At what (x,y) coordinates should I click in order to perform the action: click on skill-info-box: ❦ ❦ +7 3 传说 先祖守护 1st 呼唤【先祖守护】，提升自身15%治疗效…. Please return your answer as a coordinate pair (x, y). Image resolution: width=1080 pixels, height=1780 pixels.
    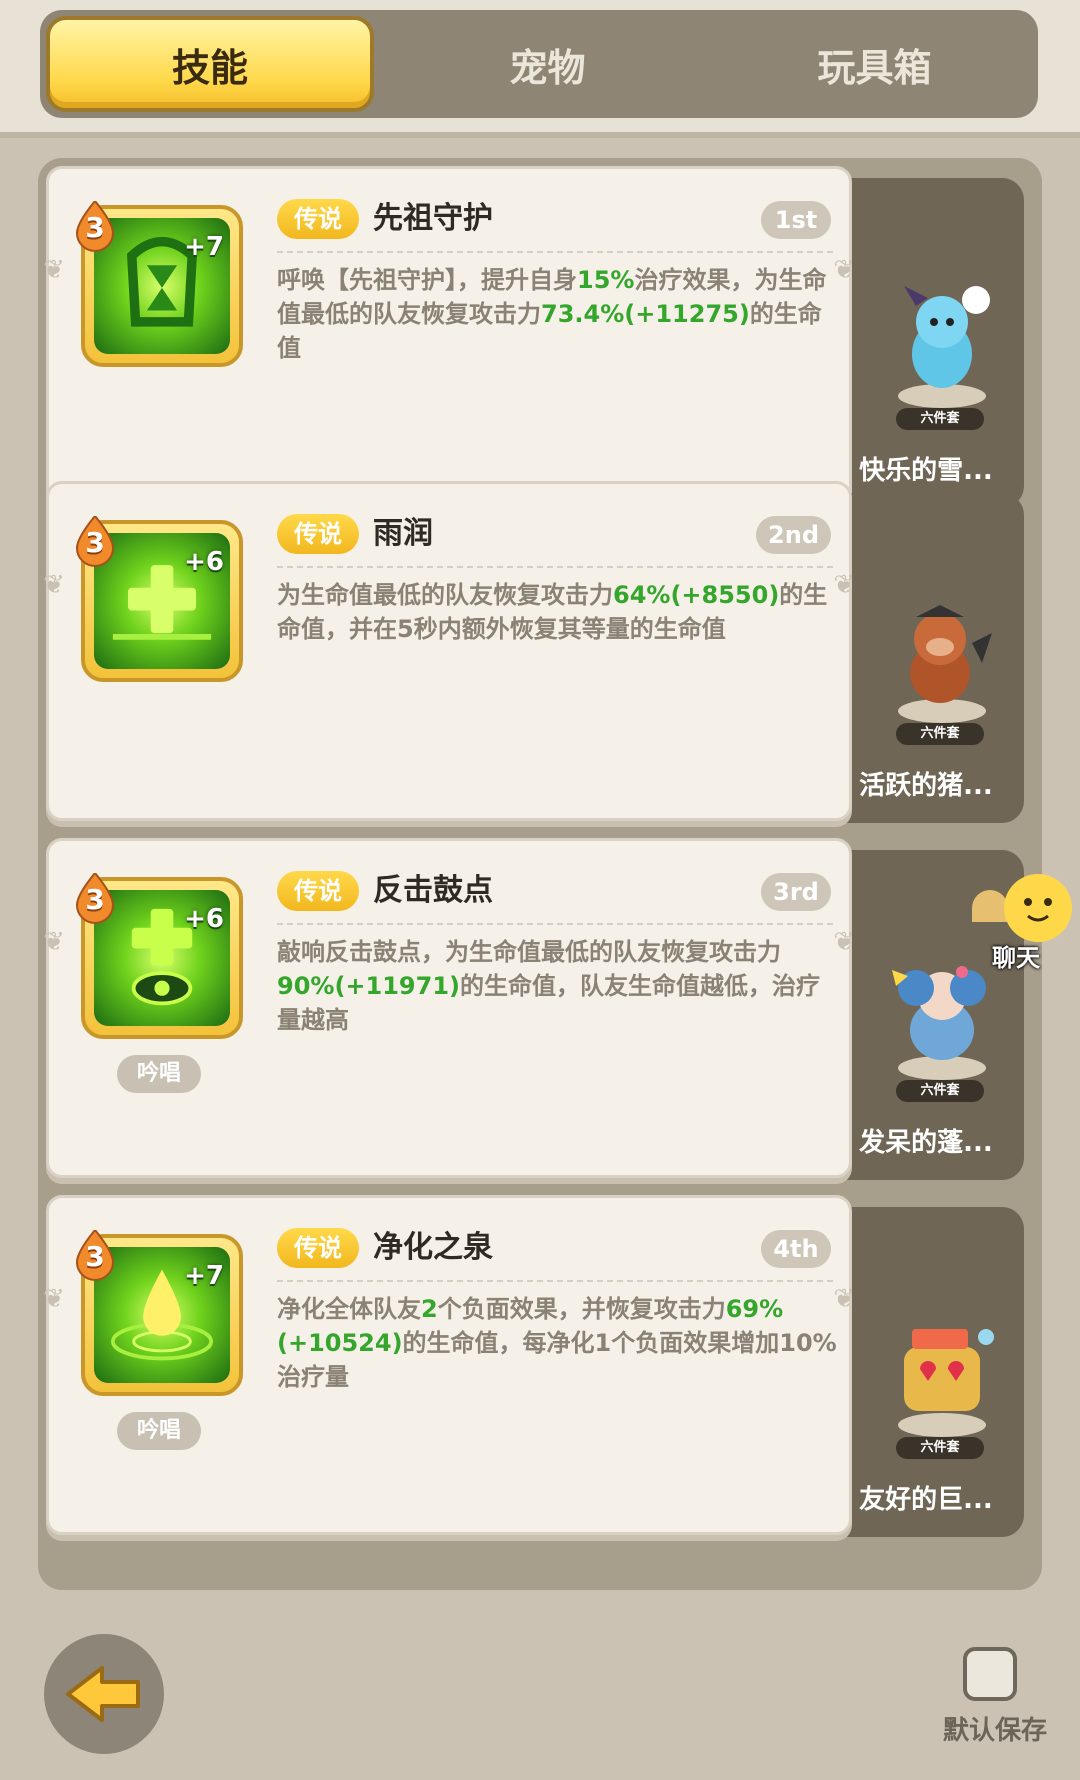
    Looking at the image, I should click on (449, 336).